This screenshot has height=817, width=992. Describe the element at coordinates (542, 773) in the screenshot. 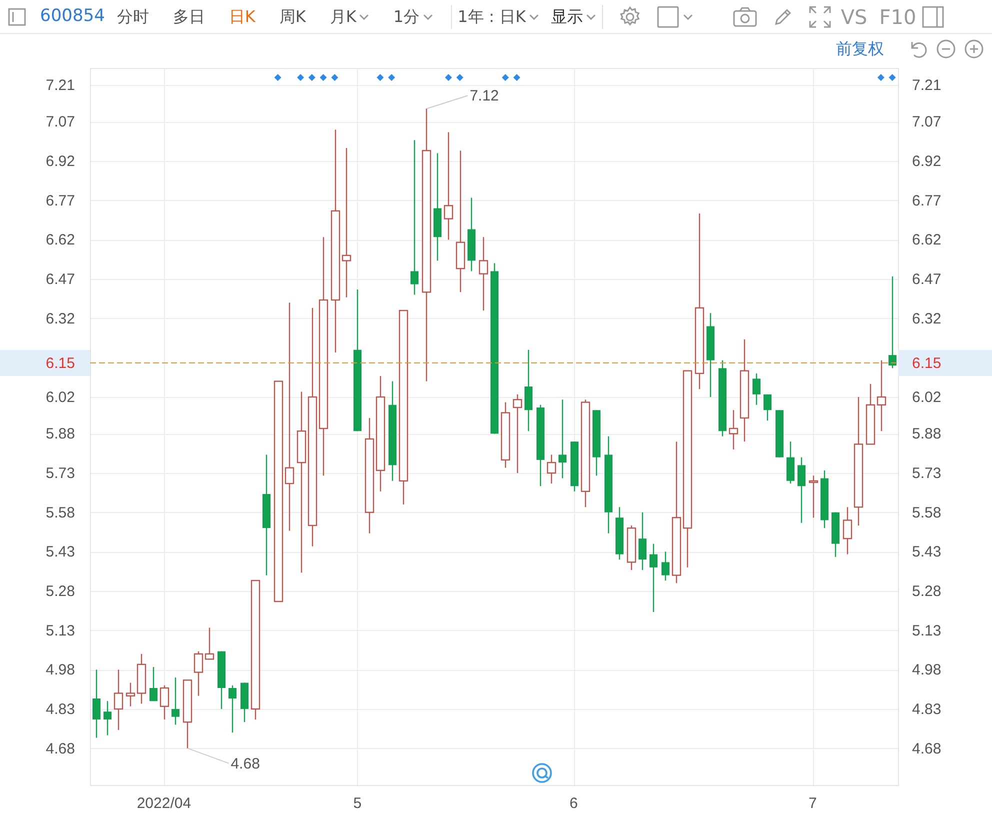

I see `circle-handle-icon` at that location.